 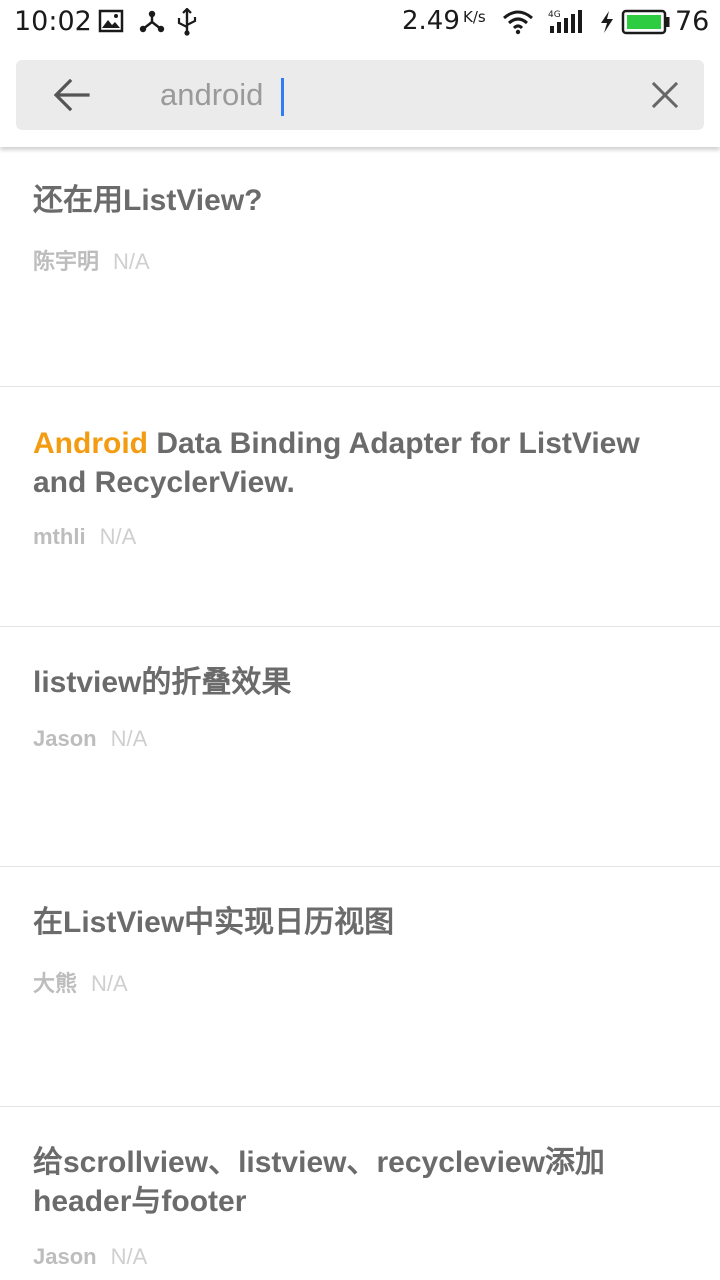 What do you see at coordinates (554, 15) in the screenshot?
I see `svg-text: 4G` at bounding box center [554, 15].